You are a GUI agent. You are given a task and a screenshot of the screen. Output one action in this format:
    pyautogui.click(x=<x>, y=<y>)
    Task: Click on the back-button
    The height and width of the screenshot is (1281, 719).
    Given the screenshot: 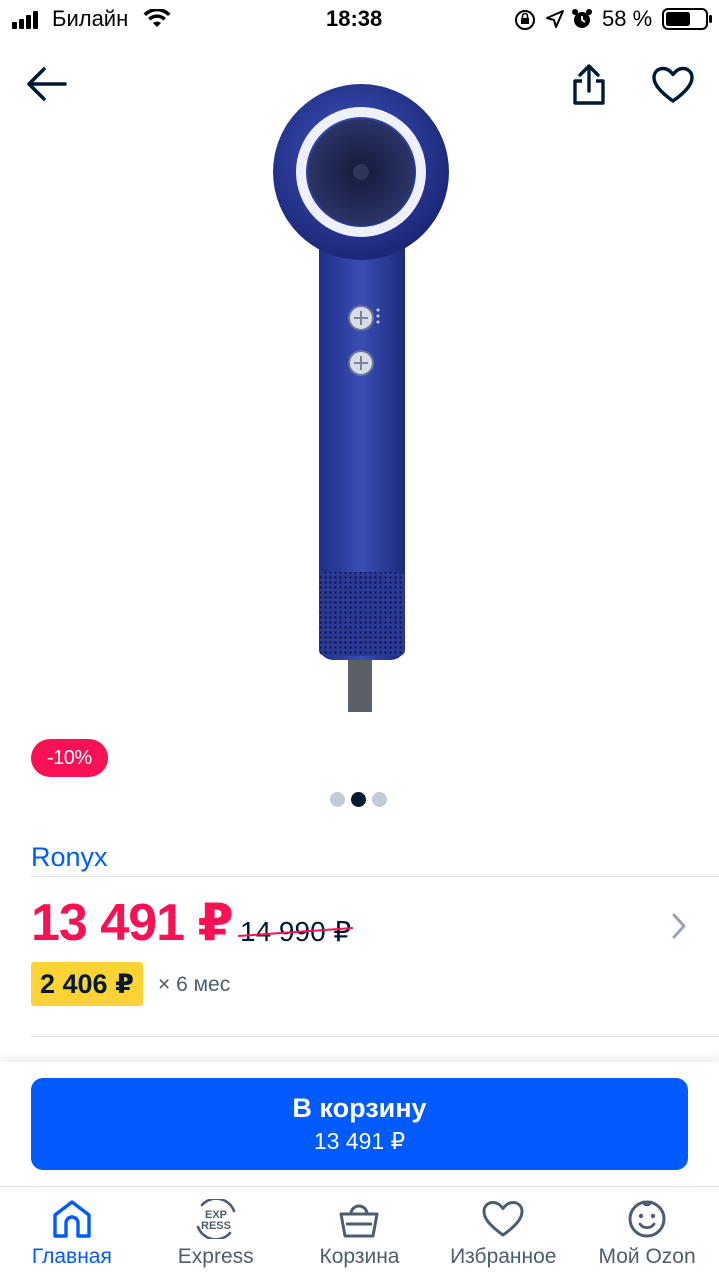 What is the action you would take?
    pyautogui.click(x=46, y=84)
    